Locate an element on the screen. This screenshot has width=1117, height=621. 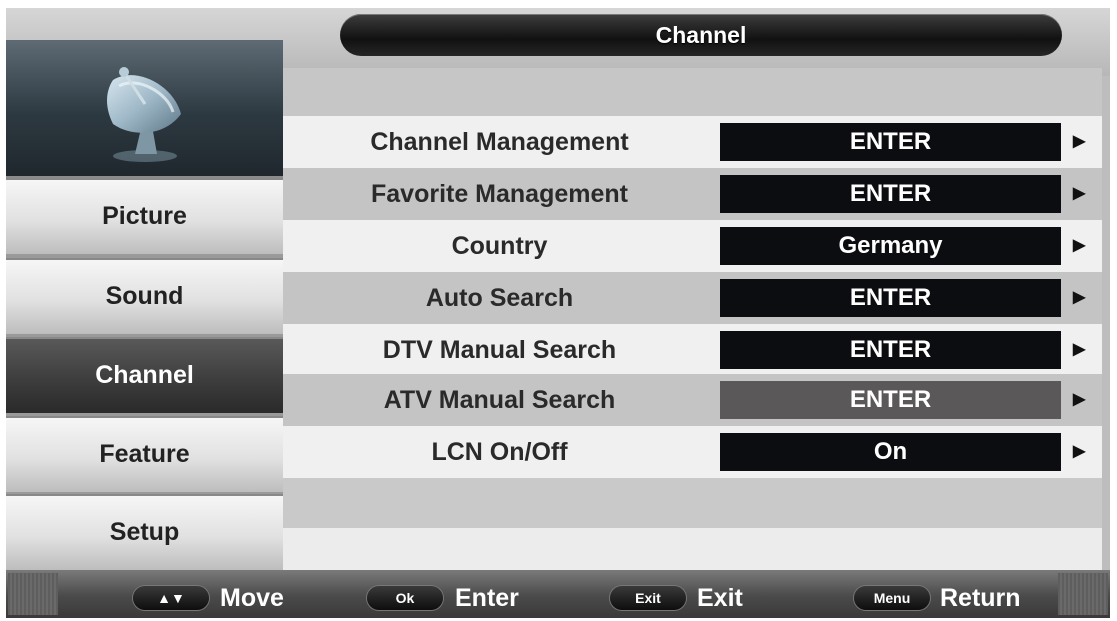
exit-key-icon: Exit is located at coordinates (648, 598).